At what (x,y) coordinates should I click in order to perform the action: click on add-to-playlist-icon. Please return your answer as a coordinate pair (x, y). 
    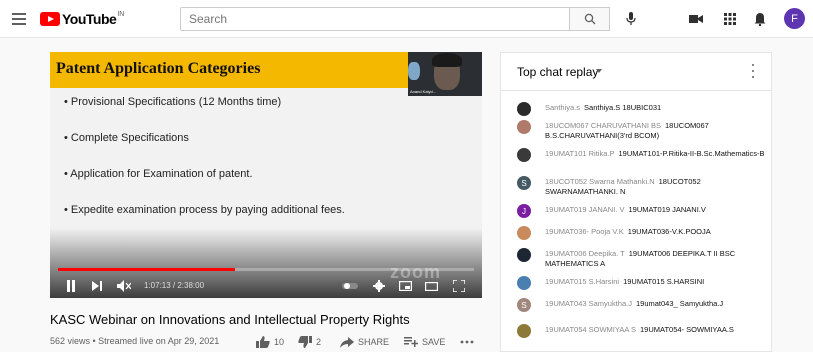
    Looking at the image, I should click on (411, 342).